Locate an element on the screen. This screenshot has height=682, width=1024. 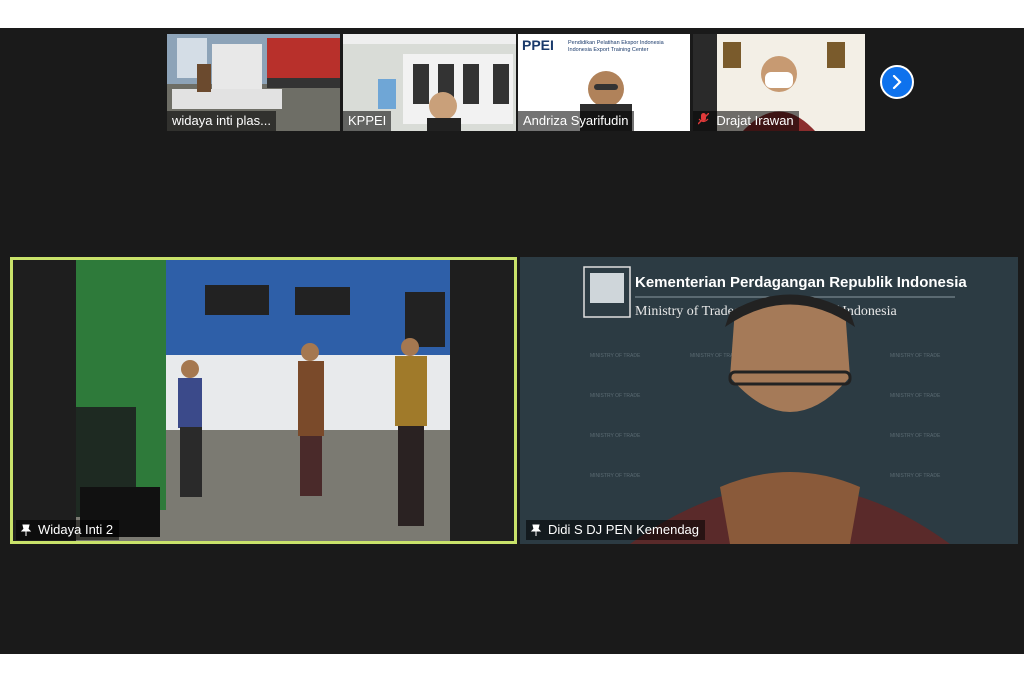
ppei-line2: Indonesia Export Training Center is located at coordinates (608, 50).